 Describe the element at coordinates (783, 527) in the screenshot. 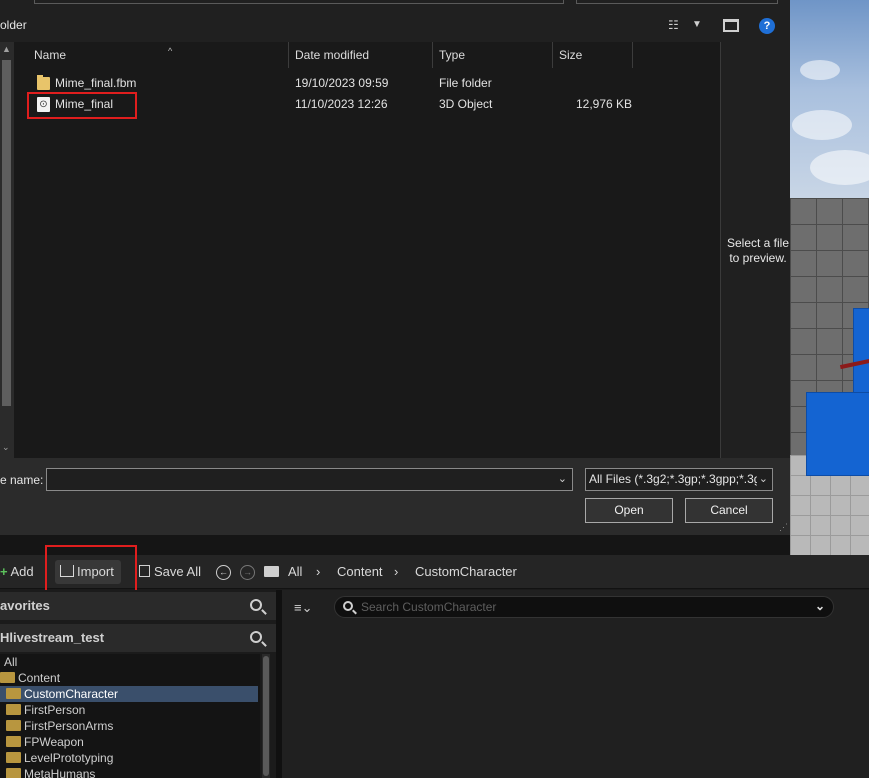

I see `resize-grip-icon: ⋰` at that location.